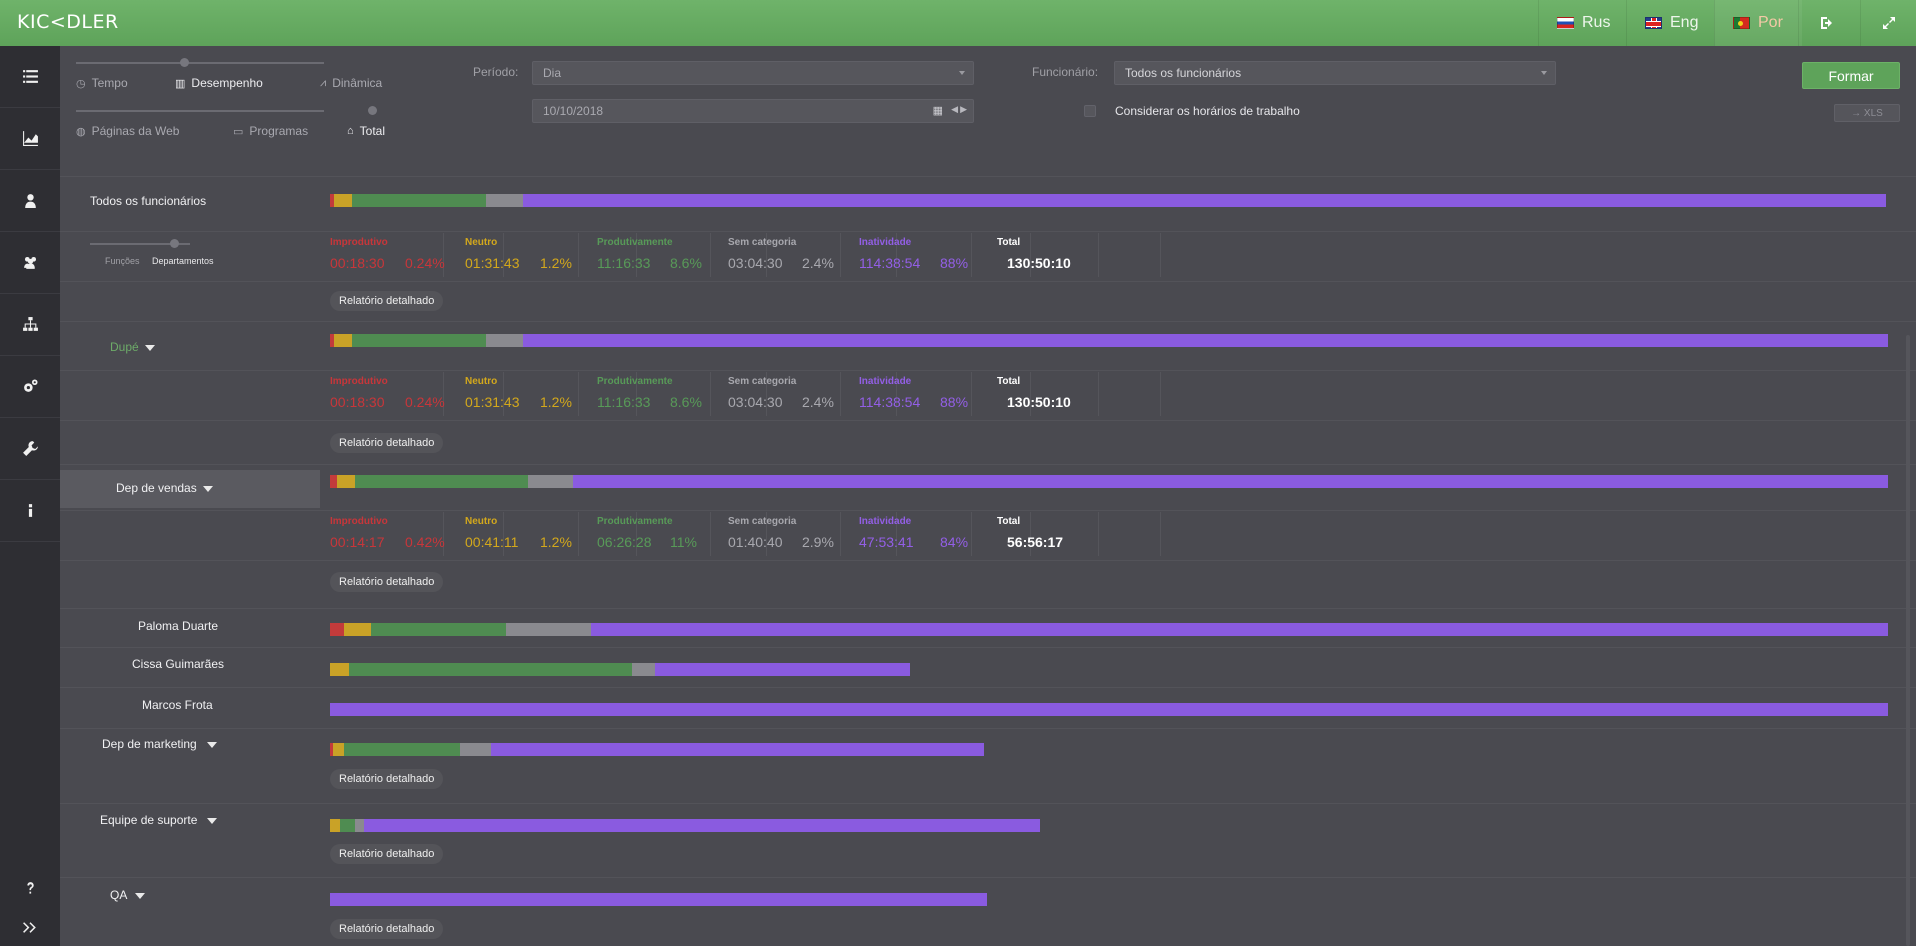  Describe the element at coordinates (372, 110) in the screenshot. I see `scope-slider-handle` at that location.